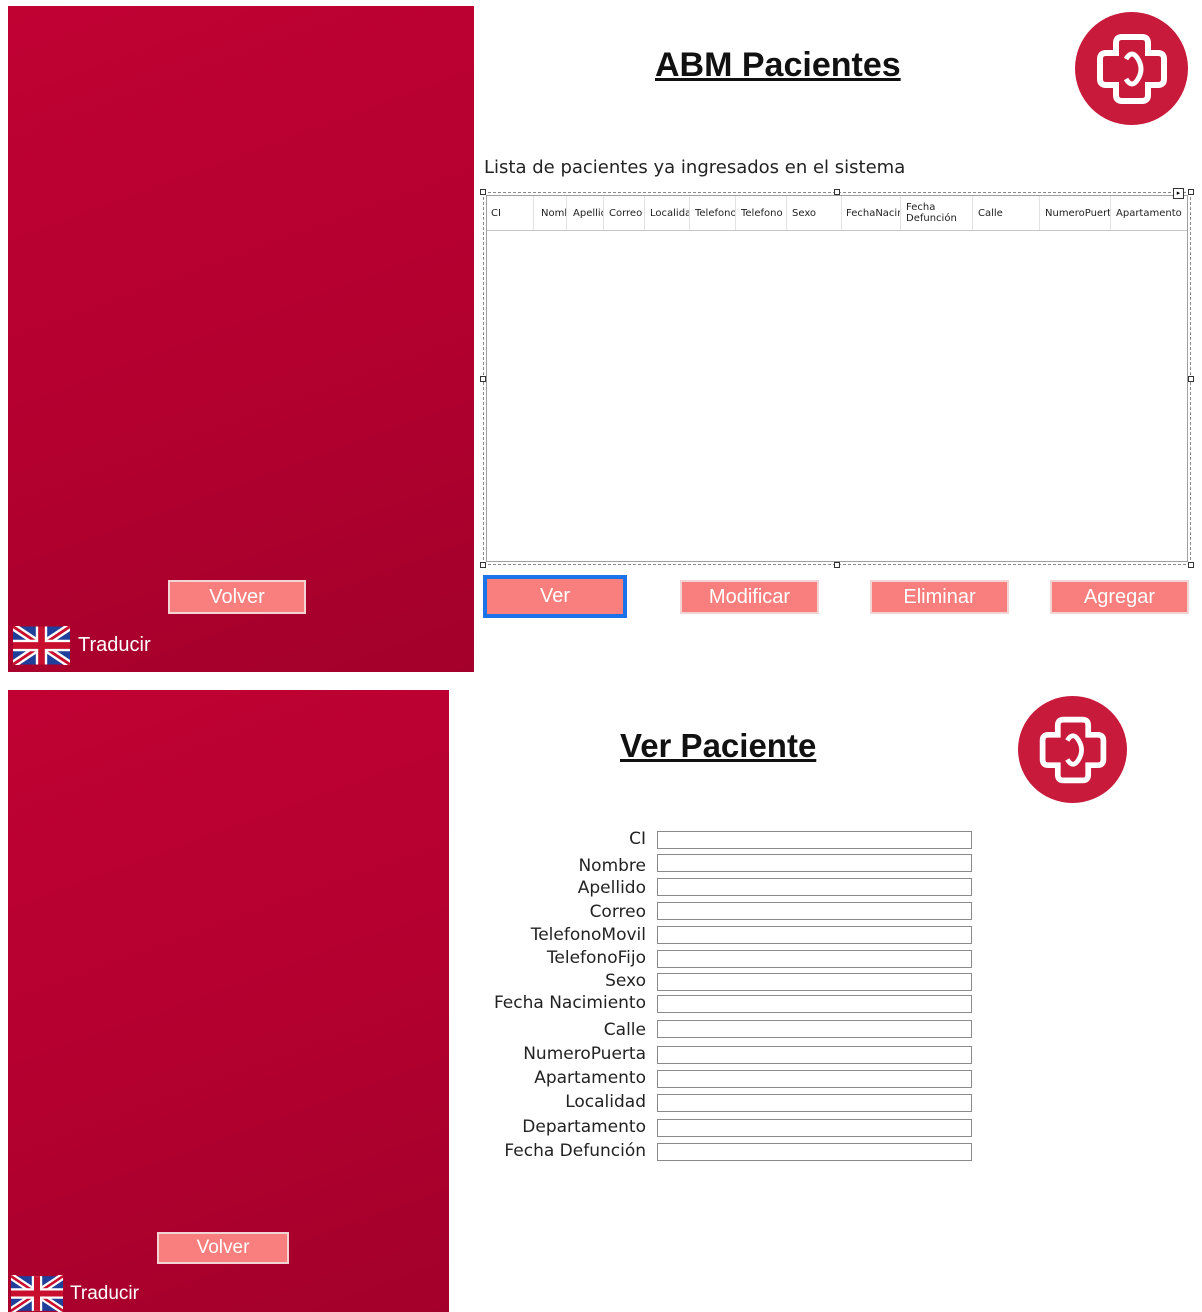  What do you see at coordinates (814, 1079) in the screenshot?
I see `apartamento-field` at bounding box center [814, 1079].